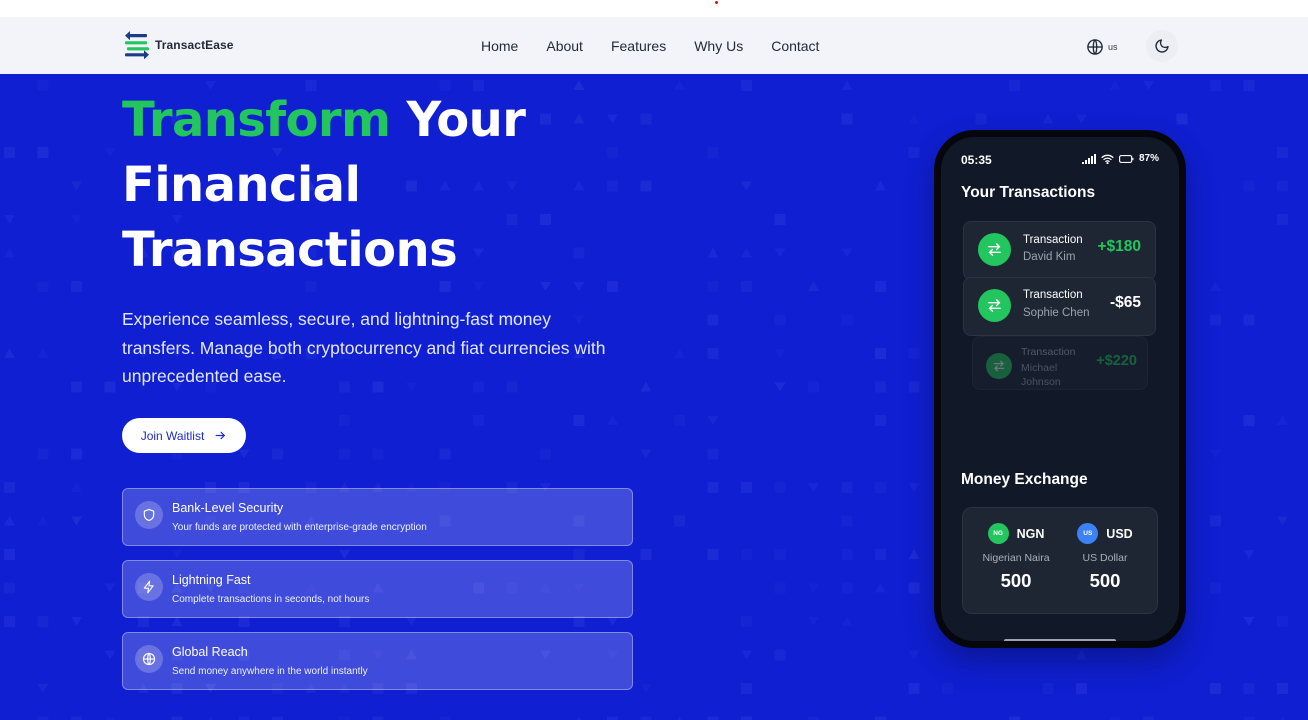 The image size is (1308, 720). I want to click on transaction-amount: +$180, so click(1119, 246).